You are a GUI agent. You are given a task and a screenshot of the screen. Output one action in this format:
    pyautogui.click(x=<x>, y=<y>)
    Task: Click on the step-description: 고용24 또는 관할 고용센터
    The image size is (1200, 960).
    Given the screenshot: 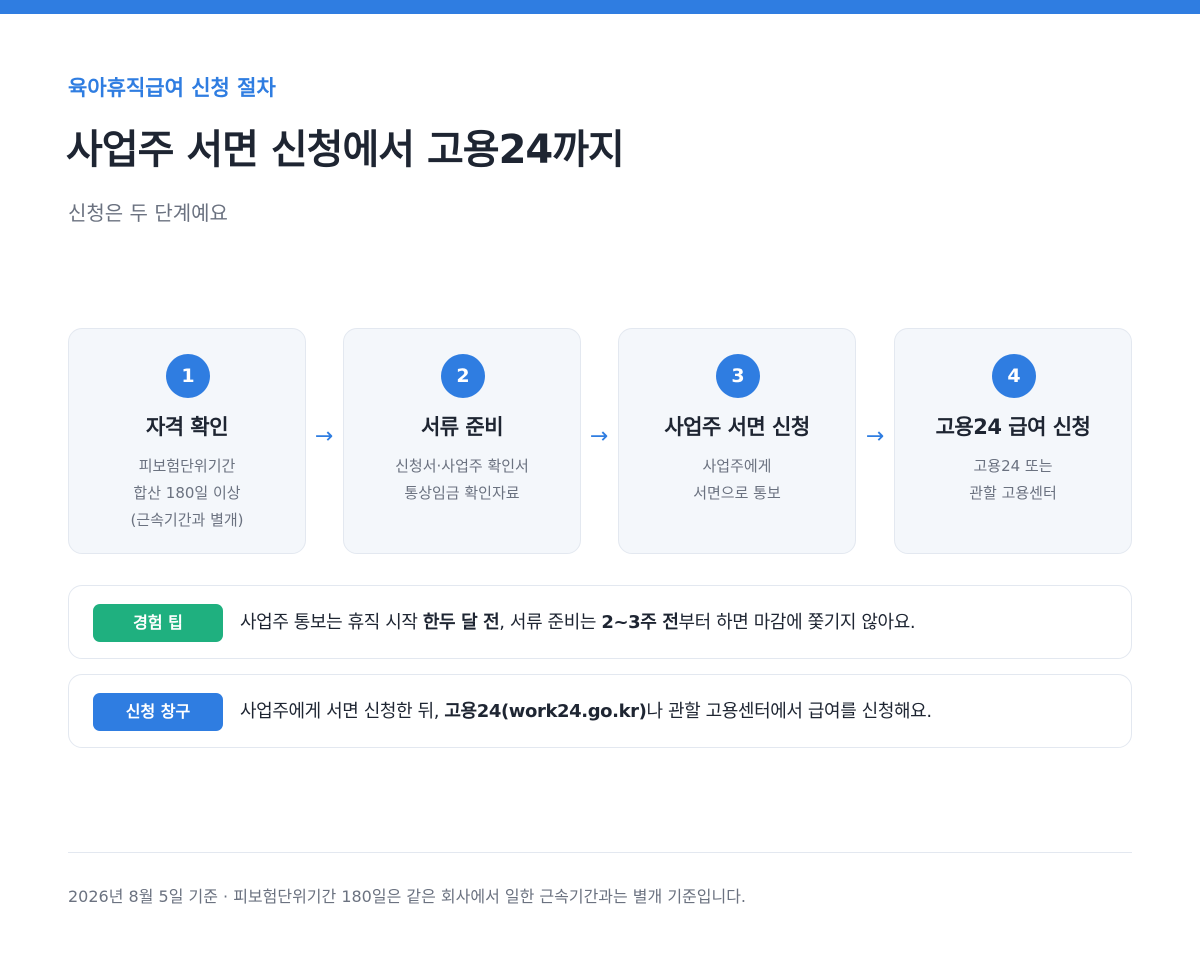 What is the action you would take?
    pyautogui.click(x=1013, y=480)
    